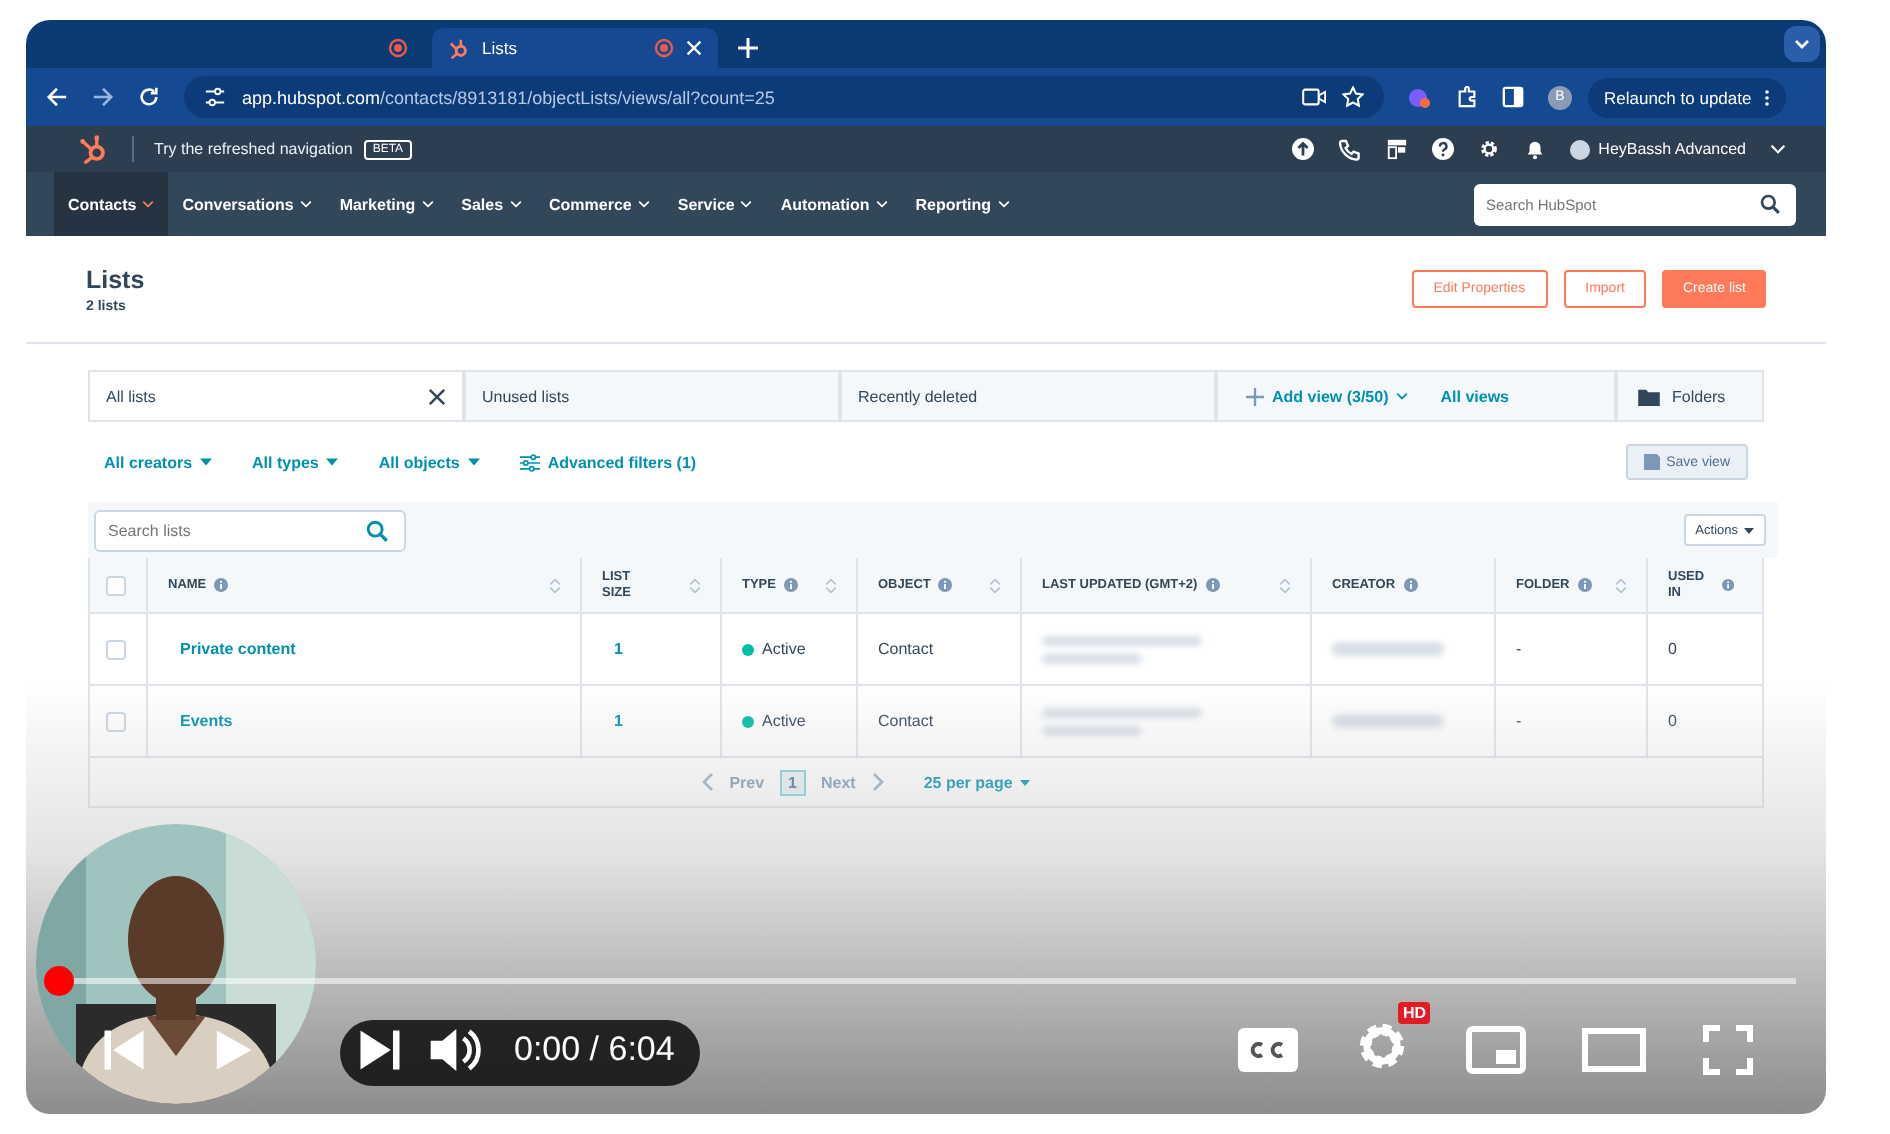  Describe the element at coordinates (429, 462) in the screenshot. I see `filter-dropdown: All objects` at that location.